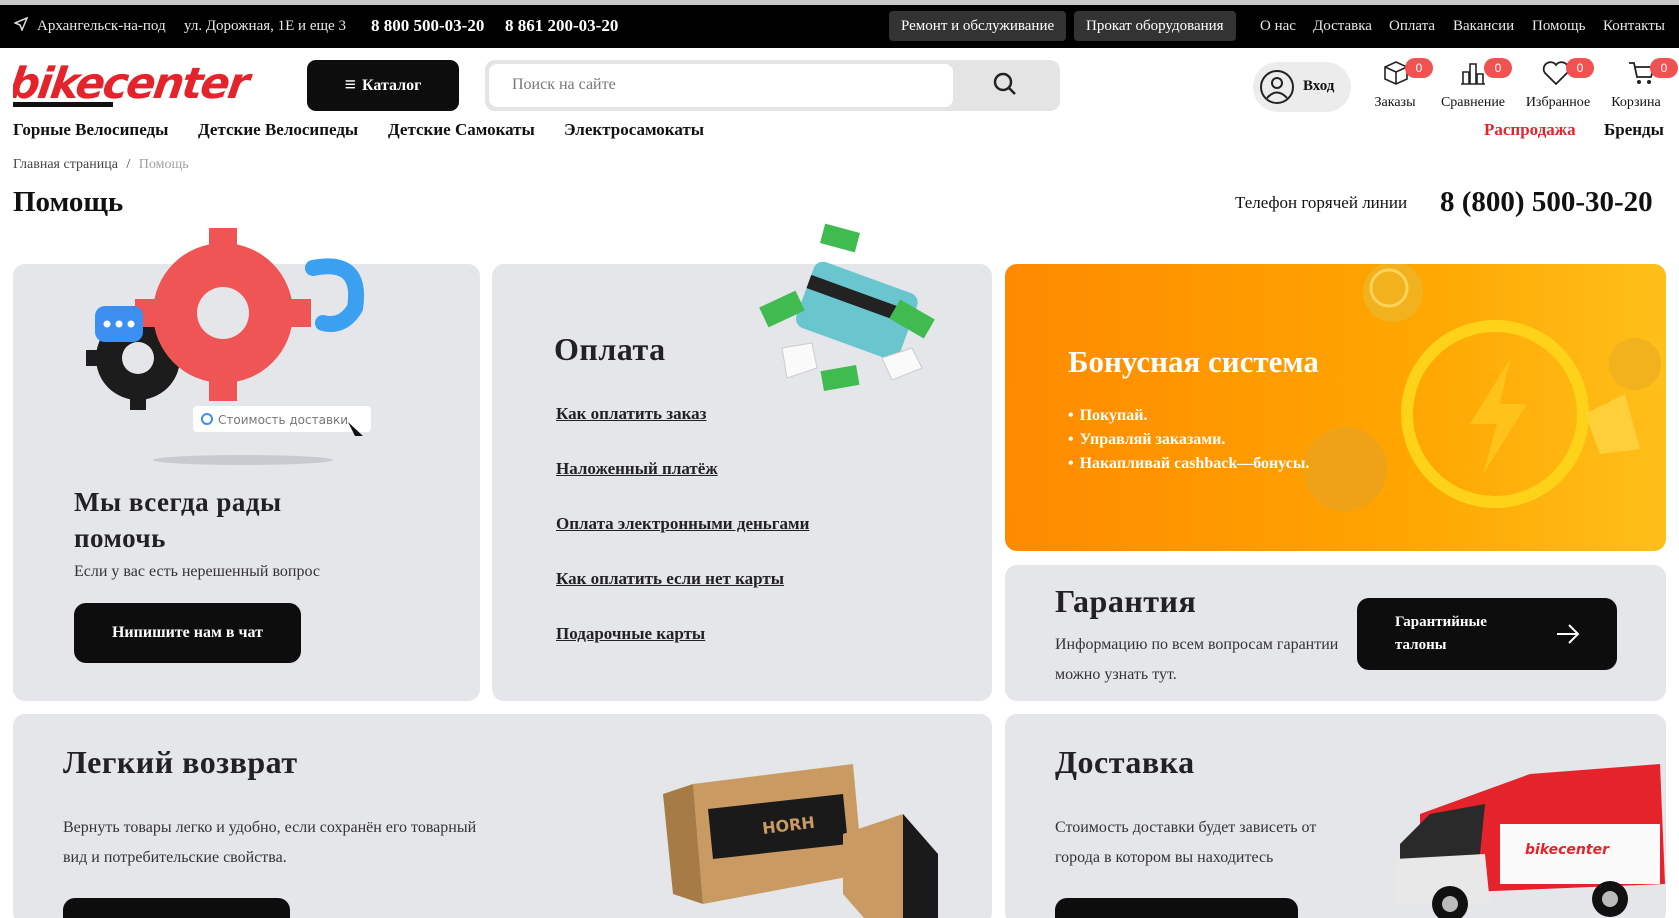 This screenshot has width=1679, height=918. I want to click on phone-link-2: 8 861 200-03-20, so click(561, 26).